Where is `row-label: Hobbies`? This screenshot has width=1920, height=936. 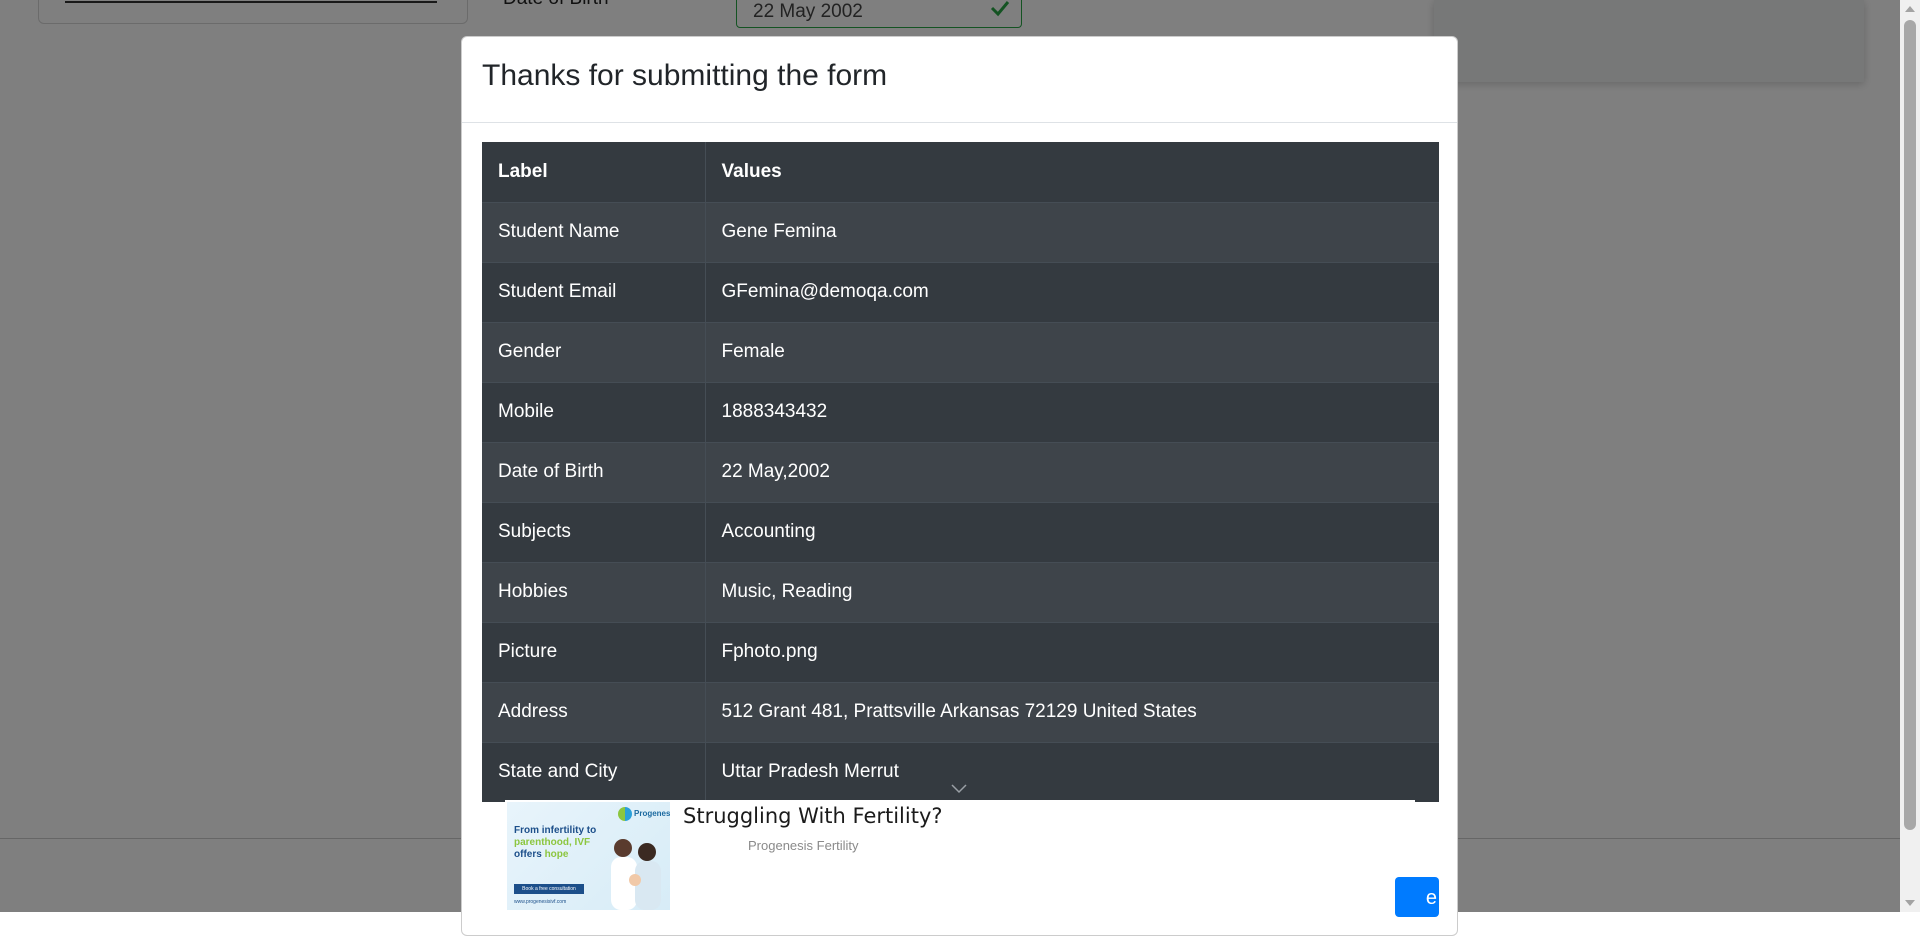 row-label: Hobbies is located at coordinates (594, 591).